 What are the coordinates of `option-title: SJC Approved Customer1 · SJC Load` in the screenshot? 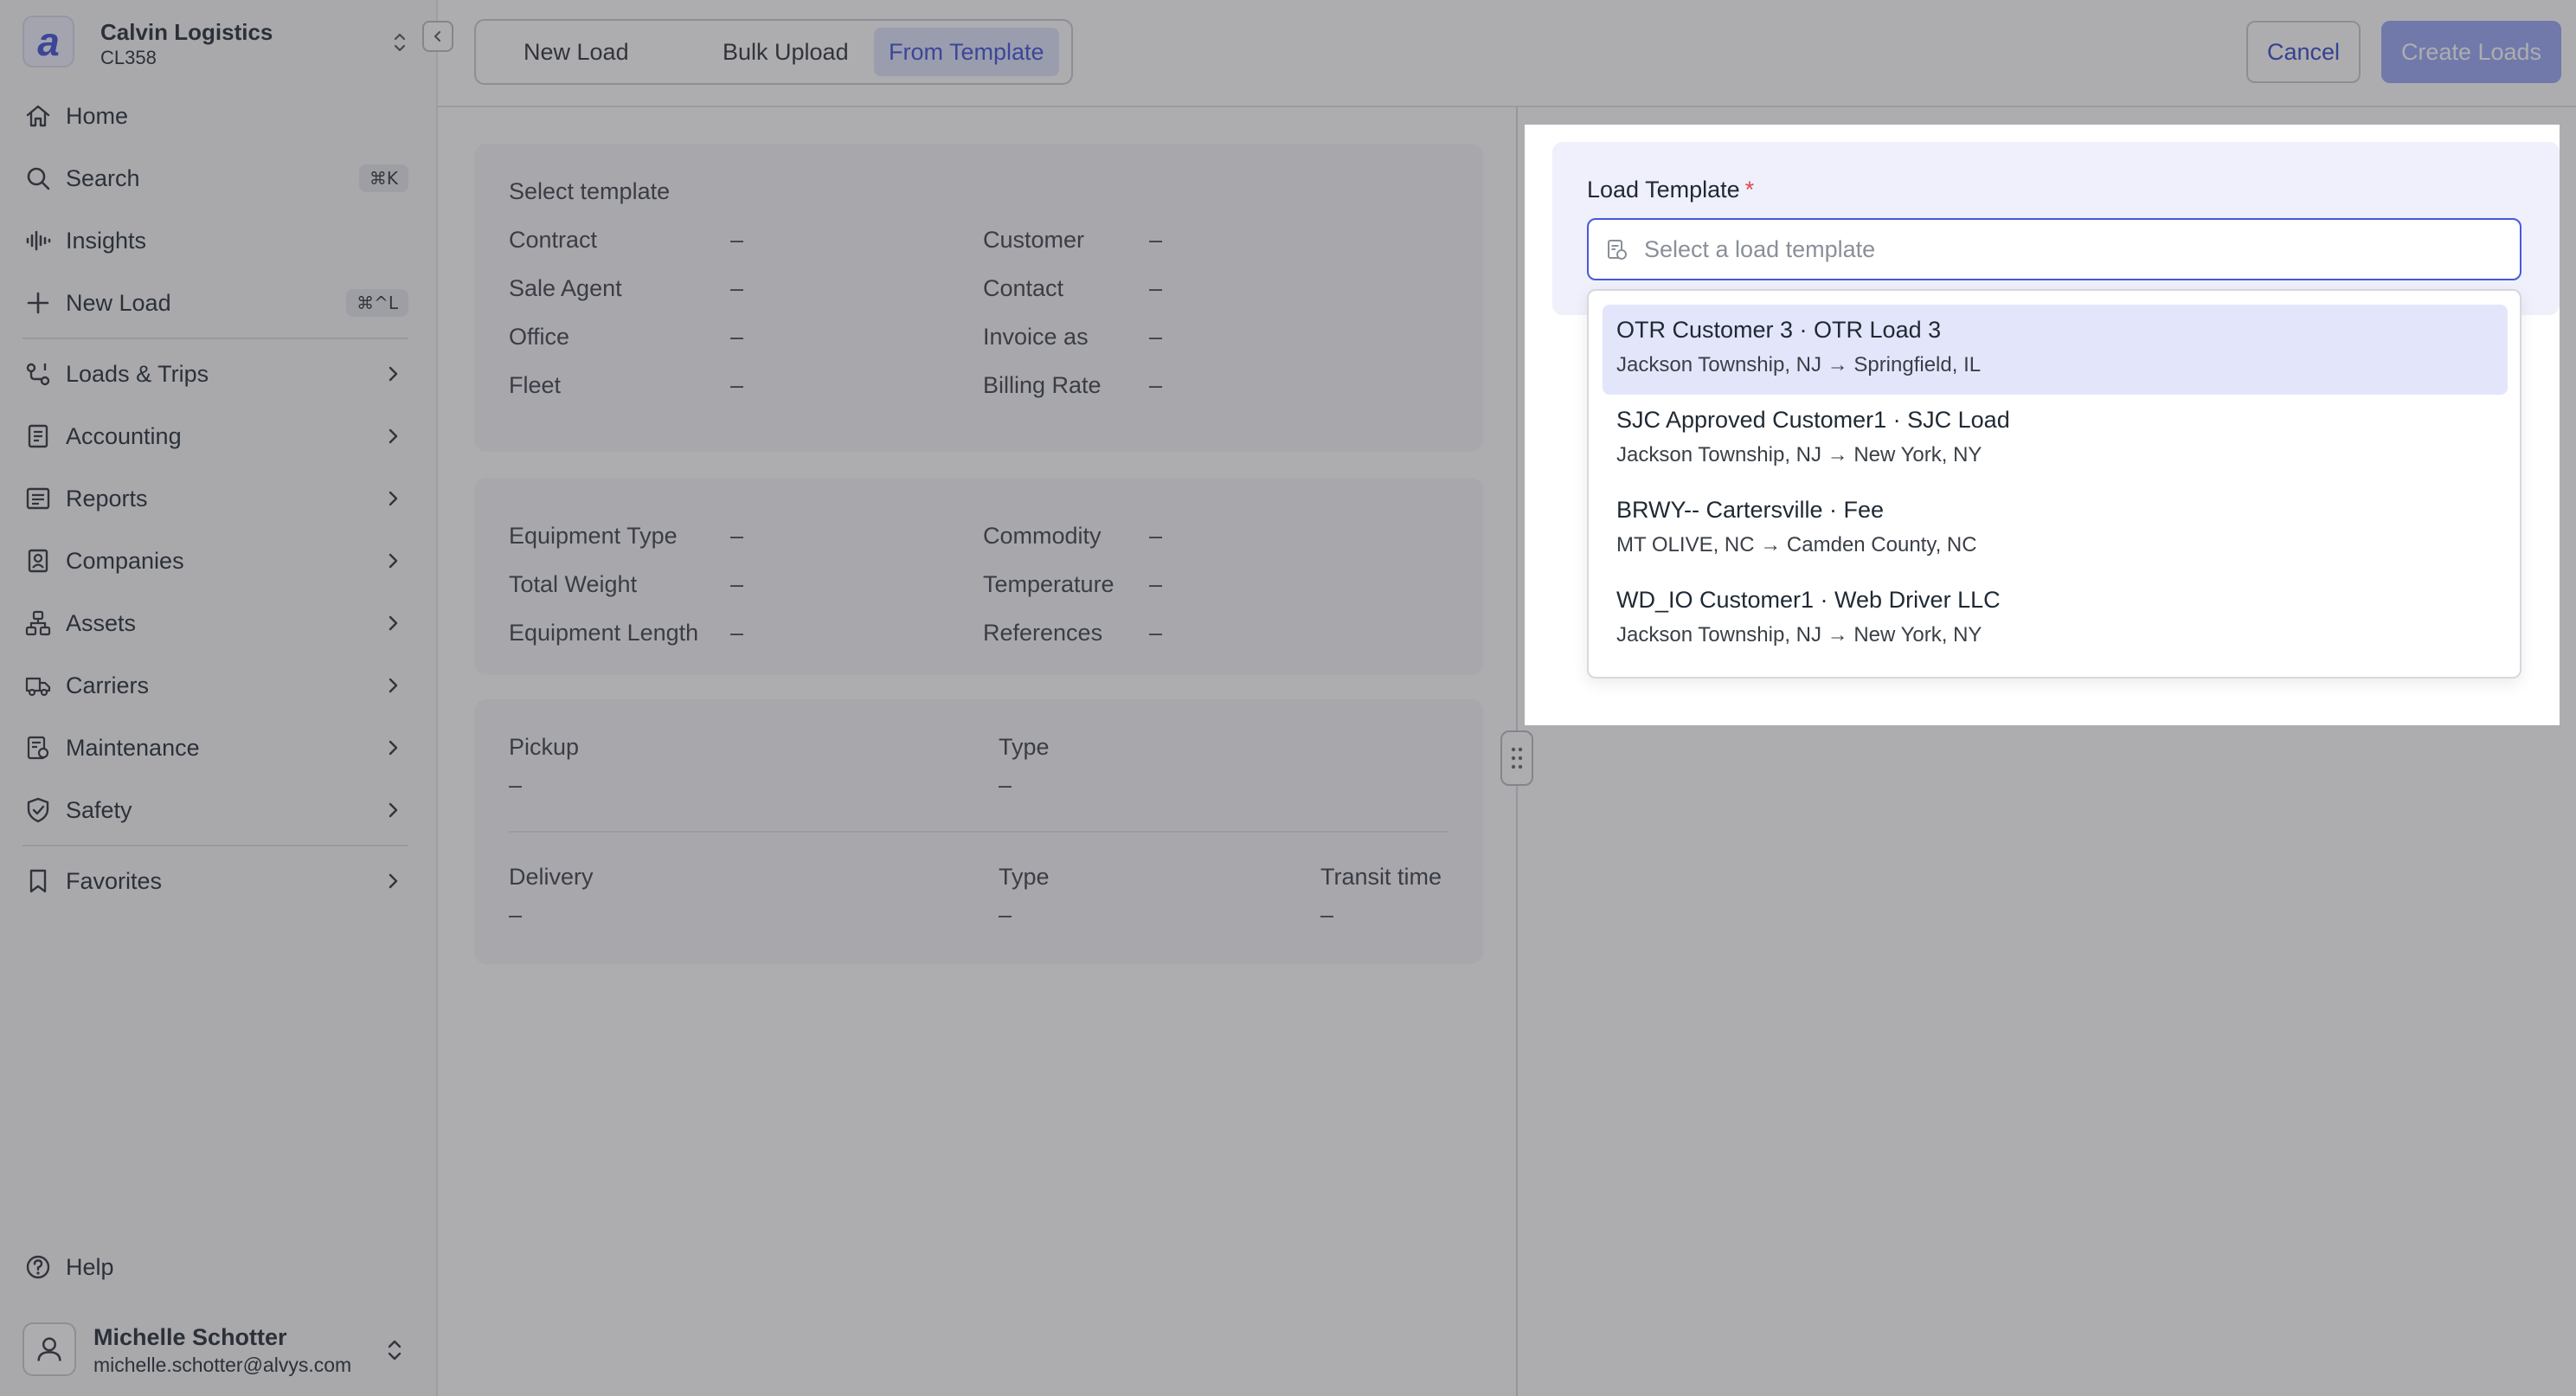 It's located at (1813, 420).